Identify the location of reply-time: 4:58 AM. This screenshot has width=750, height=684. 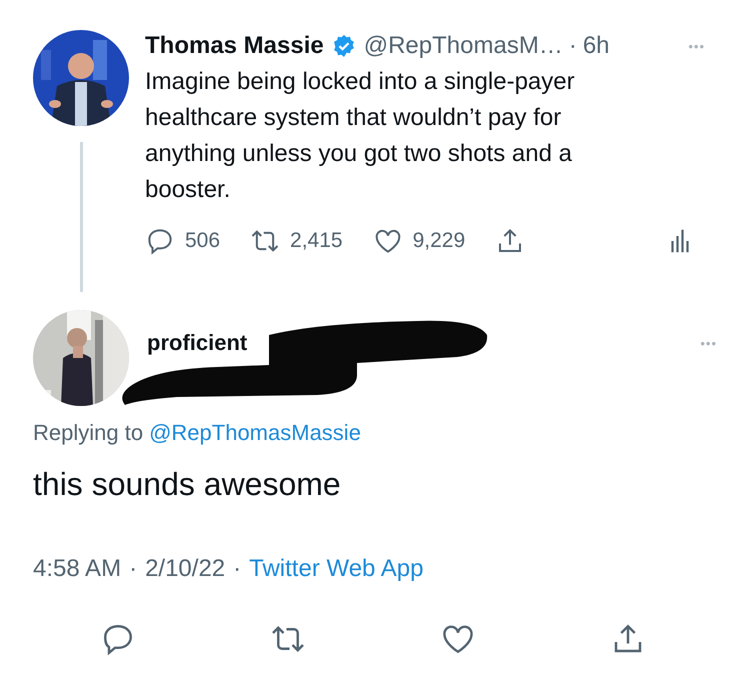
(77, 569).